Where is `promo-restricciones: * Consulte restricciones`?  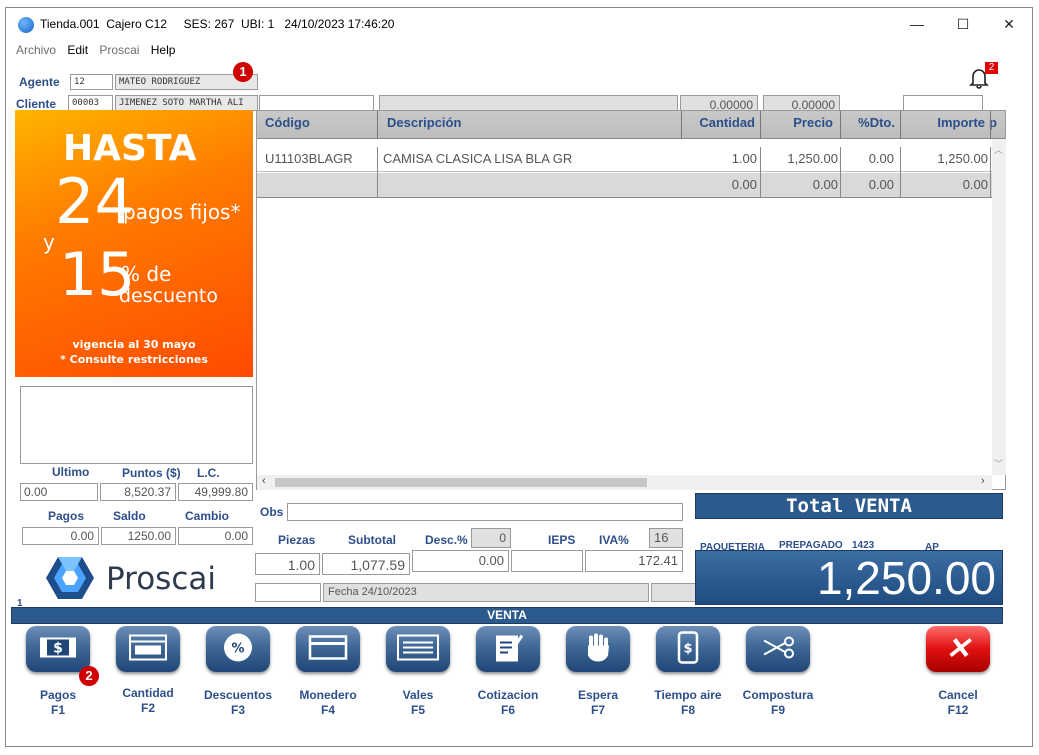
promo-restricciones: * Consulte restricciones is located at coordinates (134, 359).